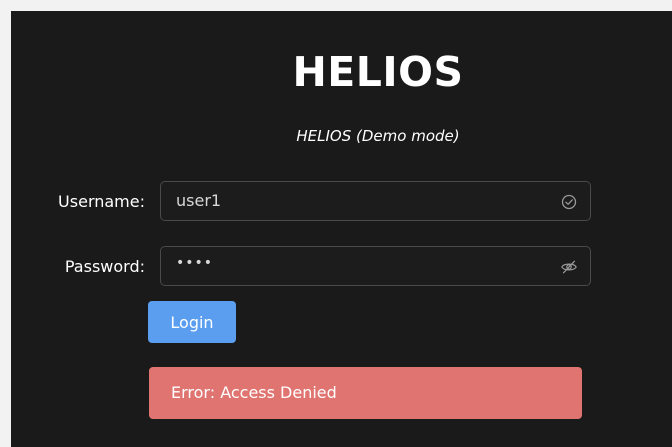 This screenshot has height=447, width=672. Describe the element at coordinates (569, 202) in the screenshot. I see `check-circle-icon` at that location.